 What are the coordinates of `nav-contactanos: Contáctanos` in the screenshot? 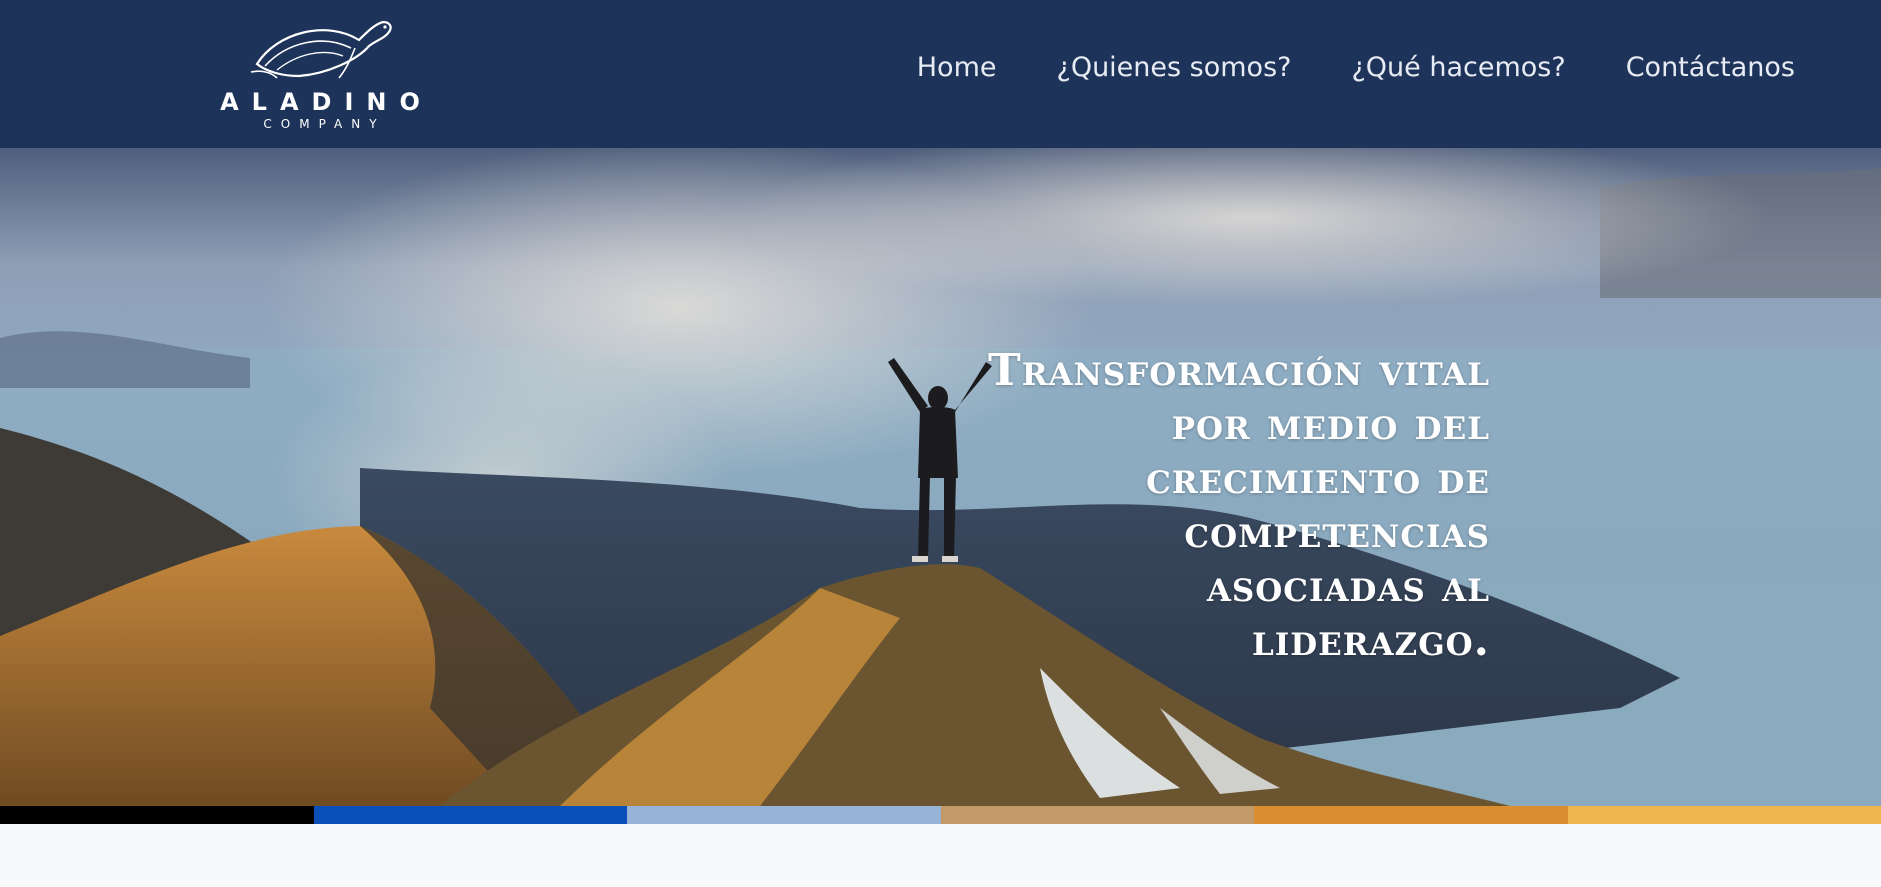 It's located at (1710, 67).